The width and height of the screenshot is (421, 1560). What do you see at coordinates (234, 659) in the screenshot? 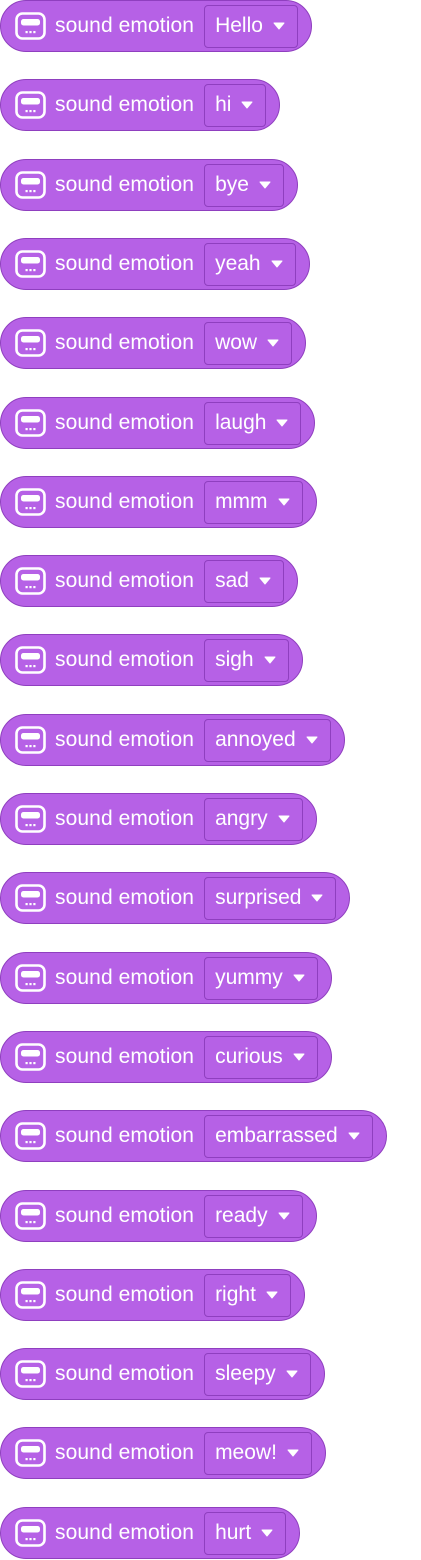
I see `emotion-dropdown-value: sigh` at bounding box center [234, 659].